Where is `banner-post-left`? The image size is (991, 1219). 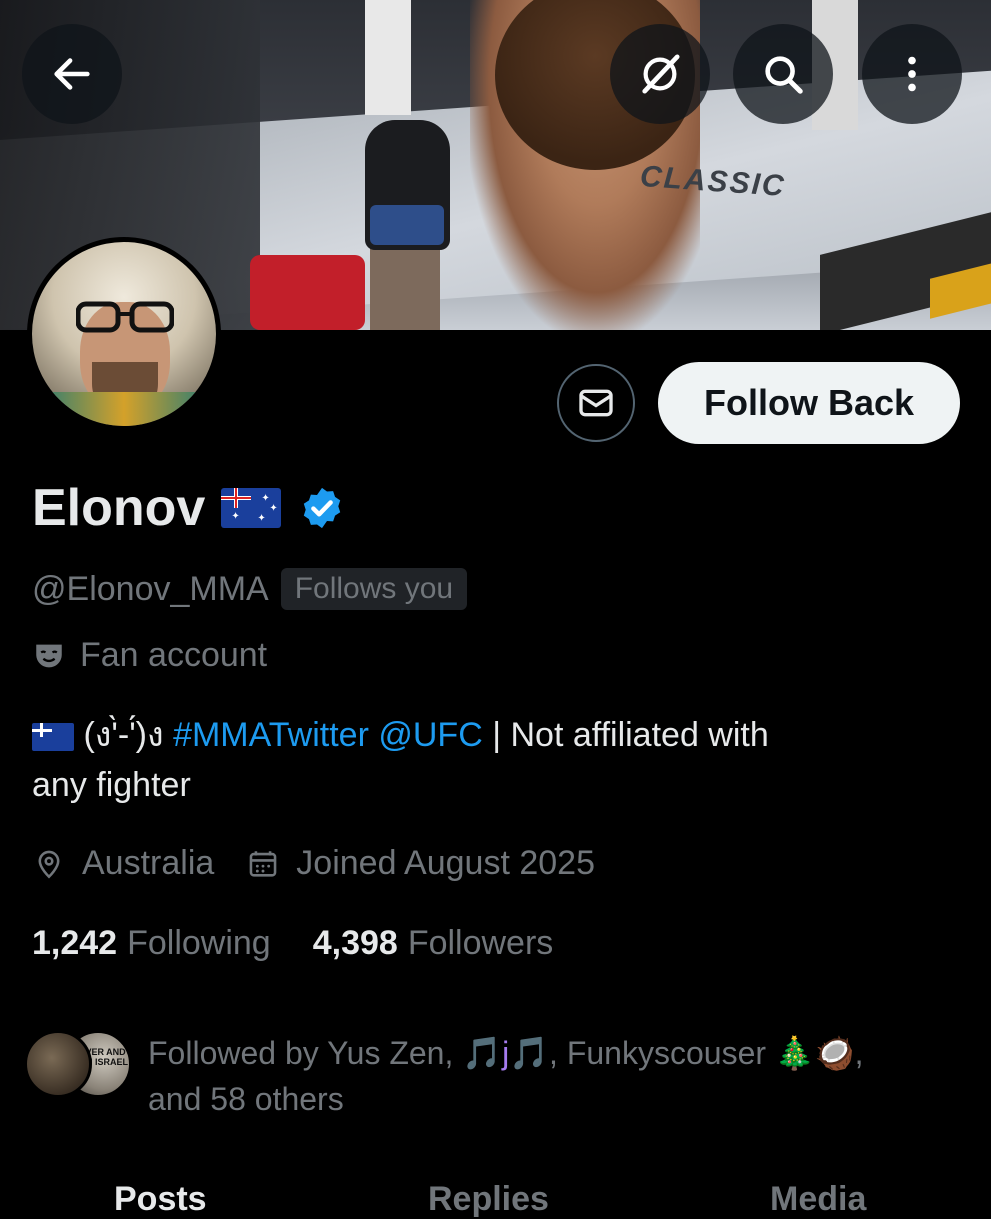
banner-post-left is located at coordinates (388, 57).